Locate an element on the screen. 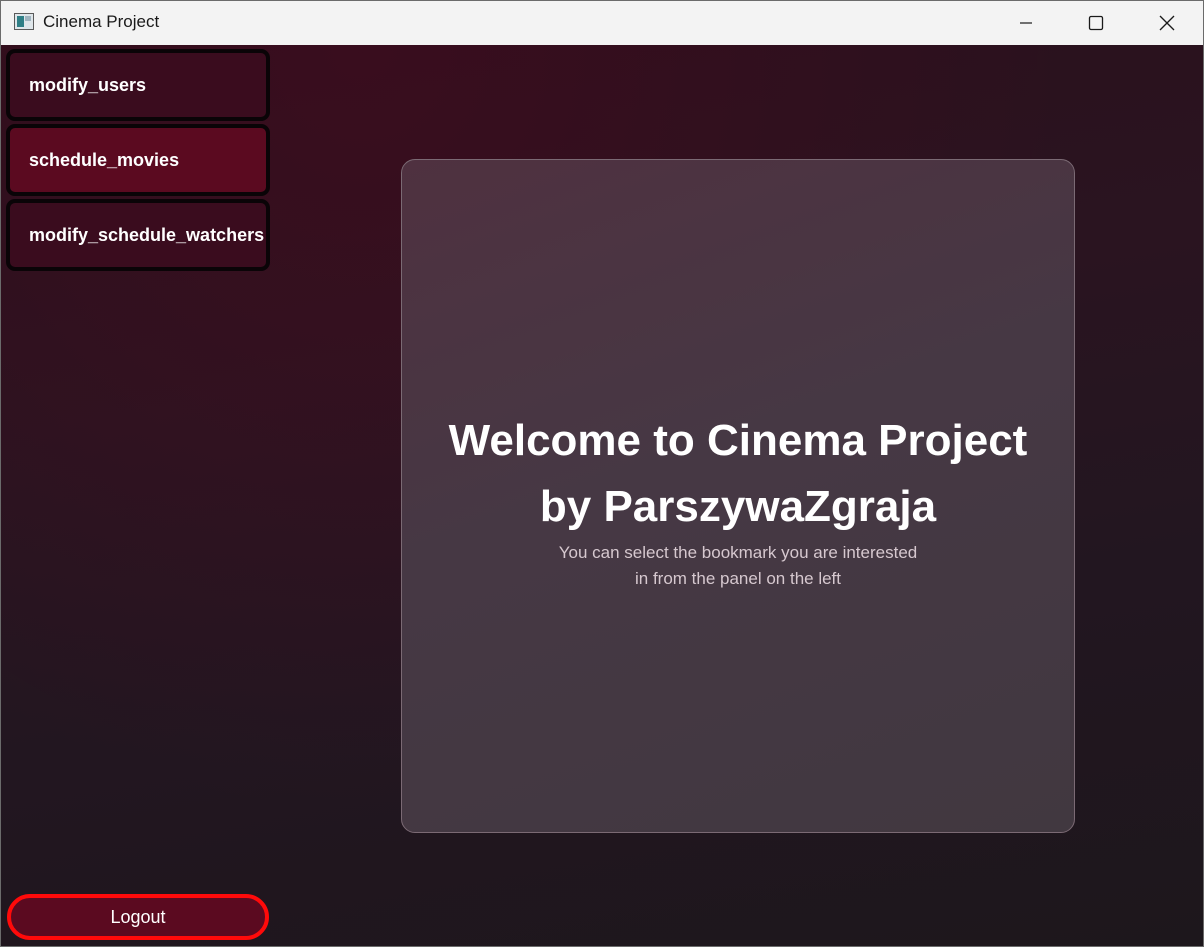  maximize-icon is located at coordinates (1096, 23).